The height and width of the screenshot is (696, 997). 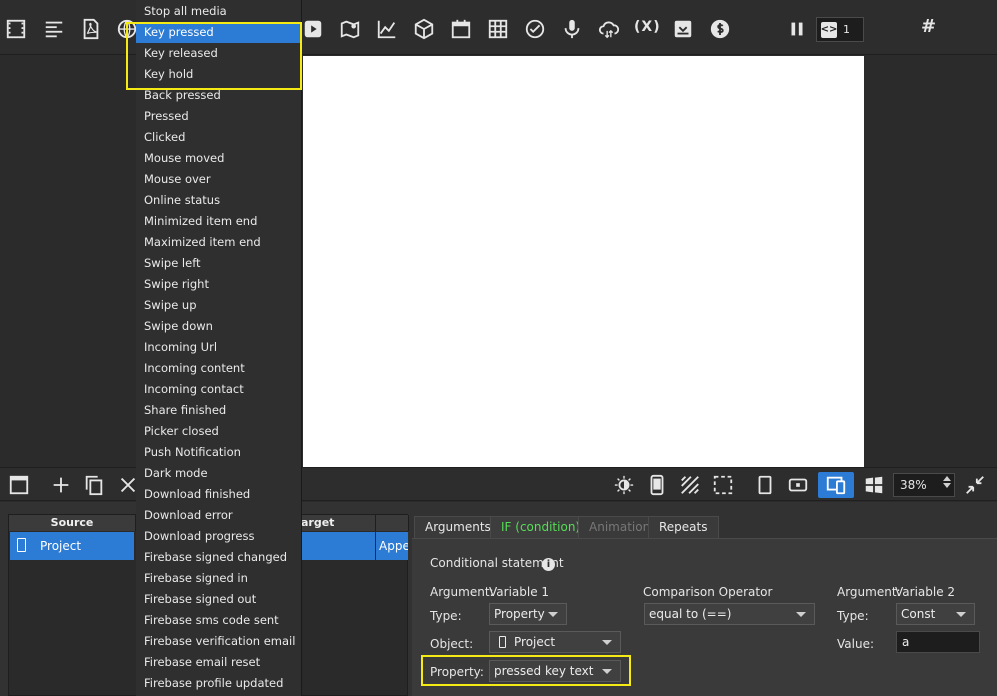 I want to click on tab-repeats: Repeats, so click(x=683, y=527).